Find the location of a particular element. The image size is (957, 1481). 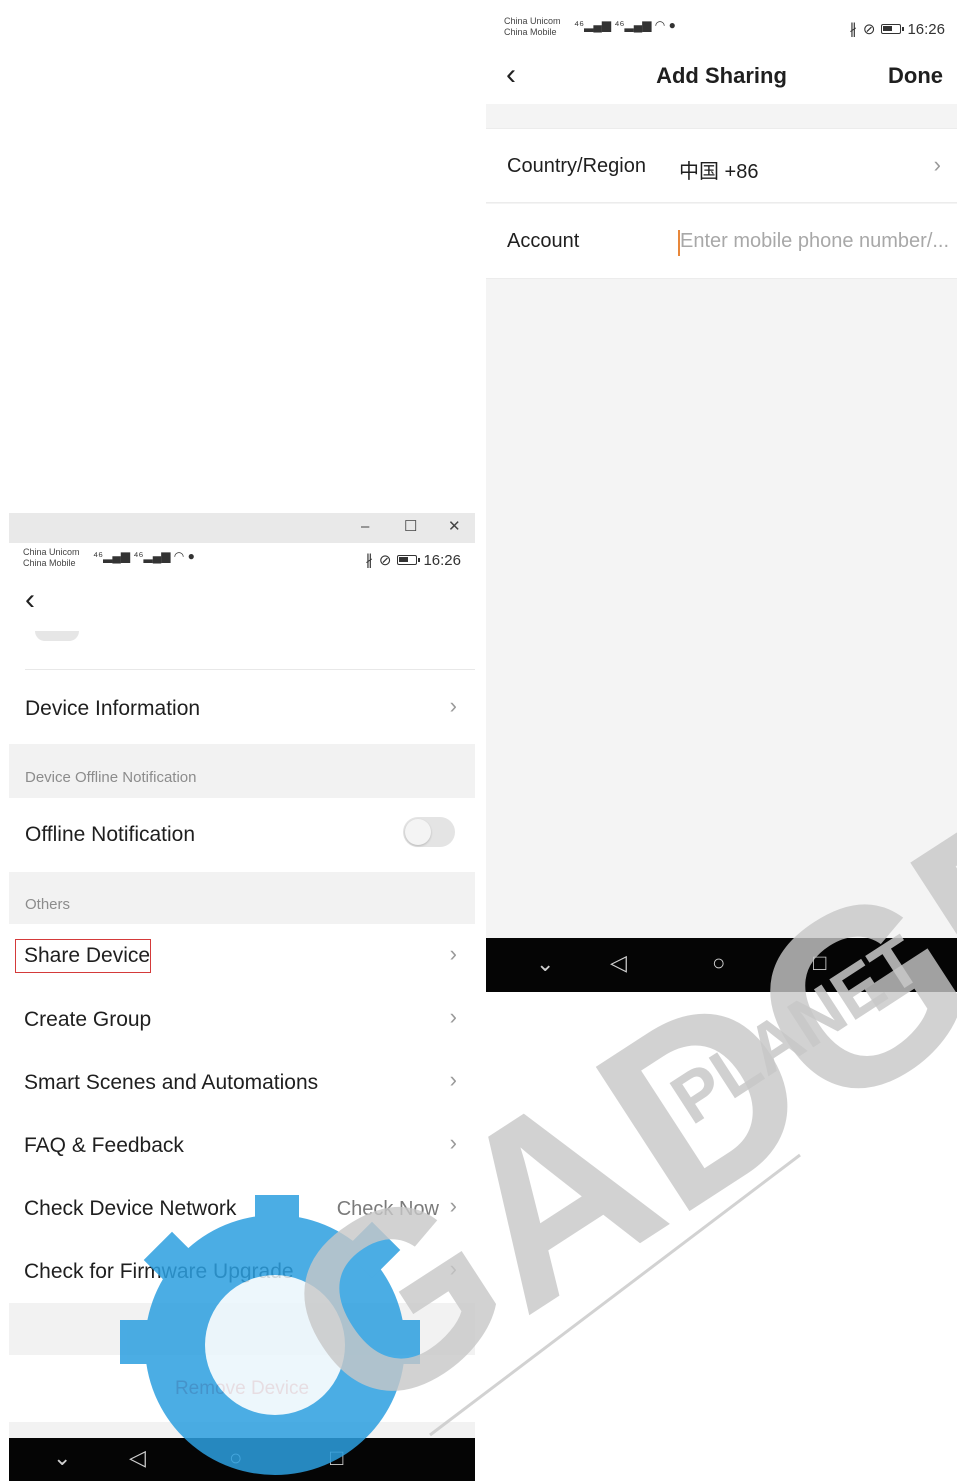

device-image is located at coordinates (57, 636).